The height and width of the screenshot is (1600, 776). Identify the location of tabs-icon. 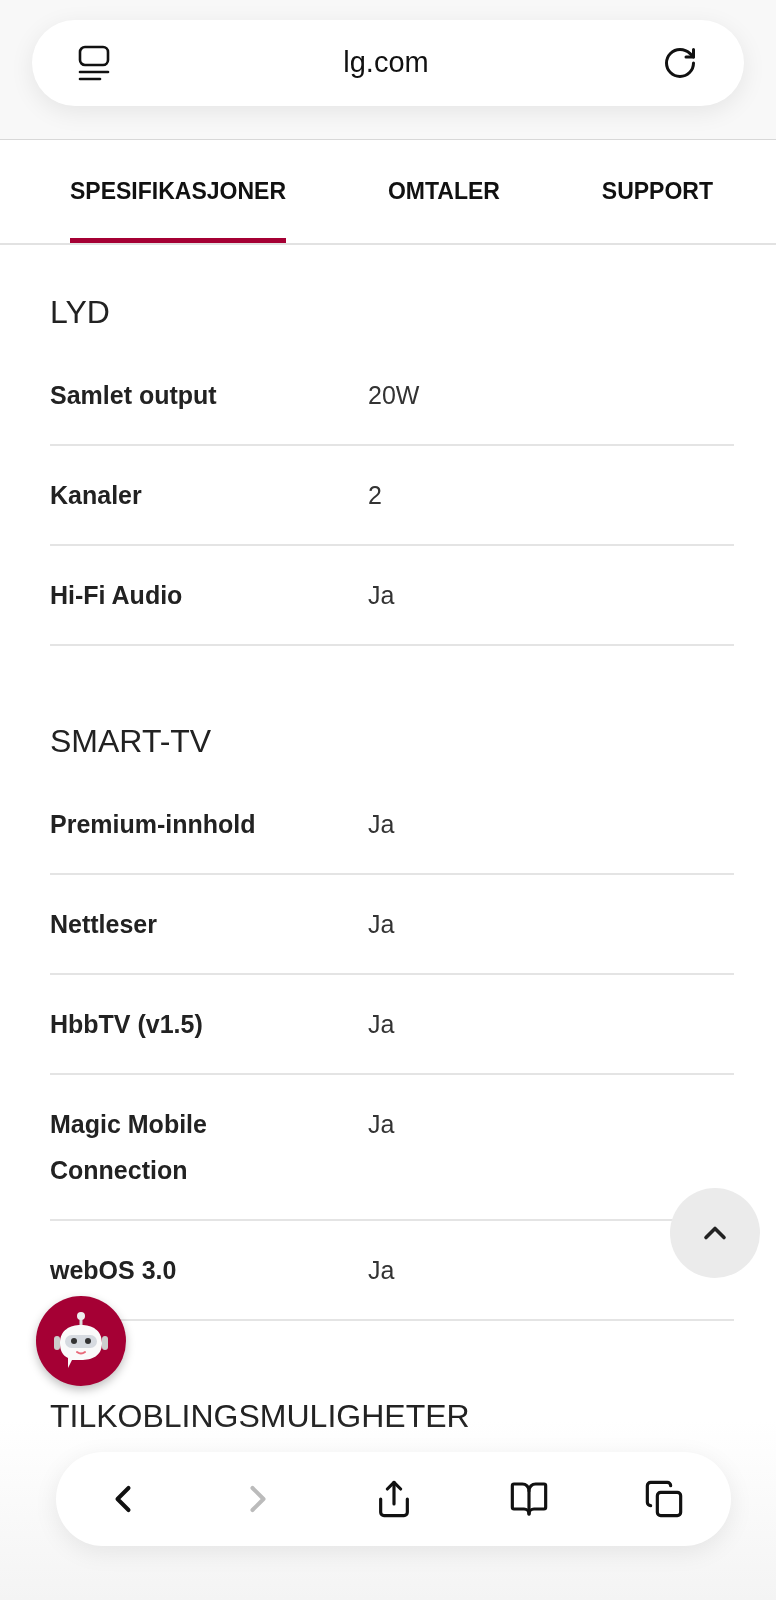
(664, 1499).